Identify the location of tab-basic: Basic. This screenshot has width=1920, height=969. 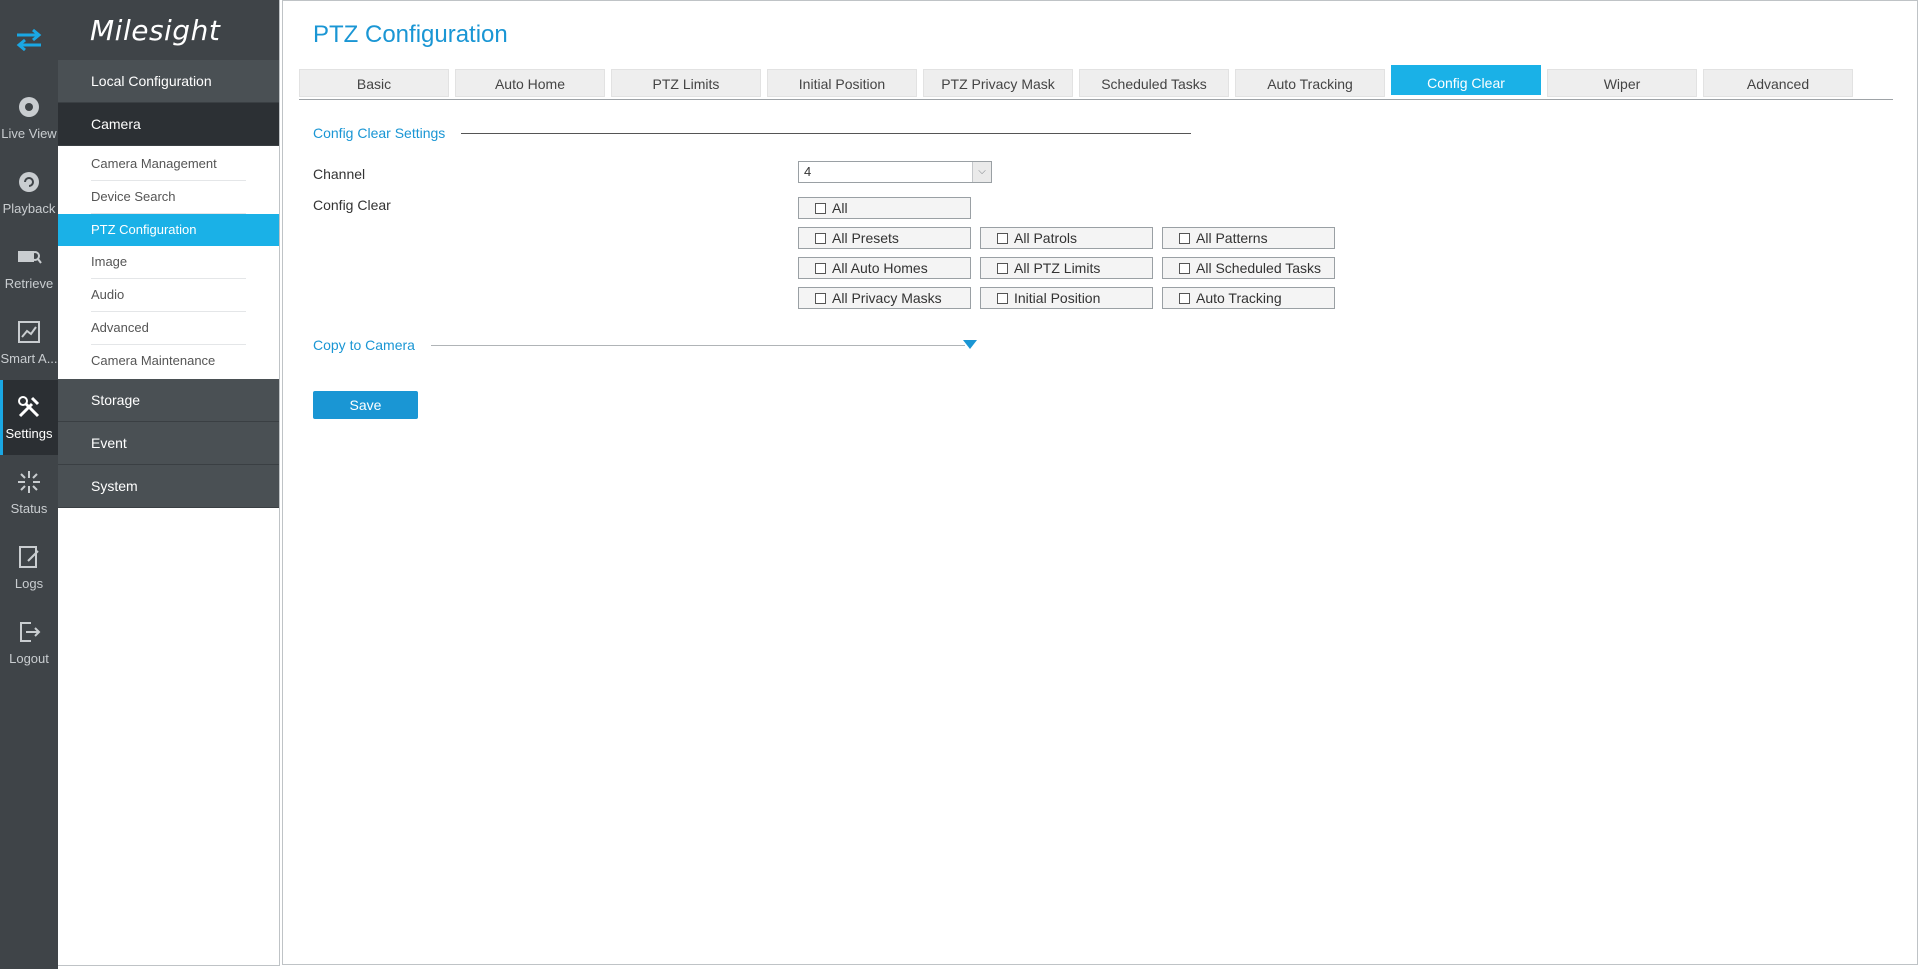
(374, 83).